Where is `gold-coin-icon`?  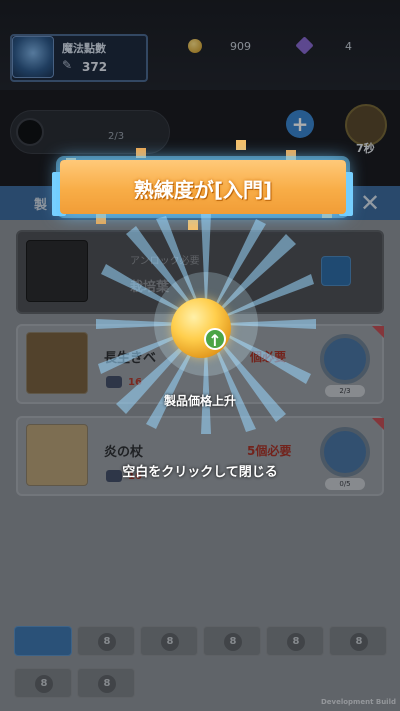
gold-coin-icon is located at coordinates (201, 328).